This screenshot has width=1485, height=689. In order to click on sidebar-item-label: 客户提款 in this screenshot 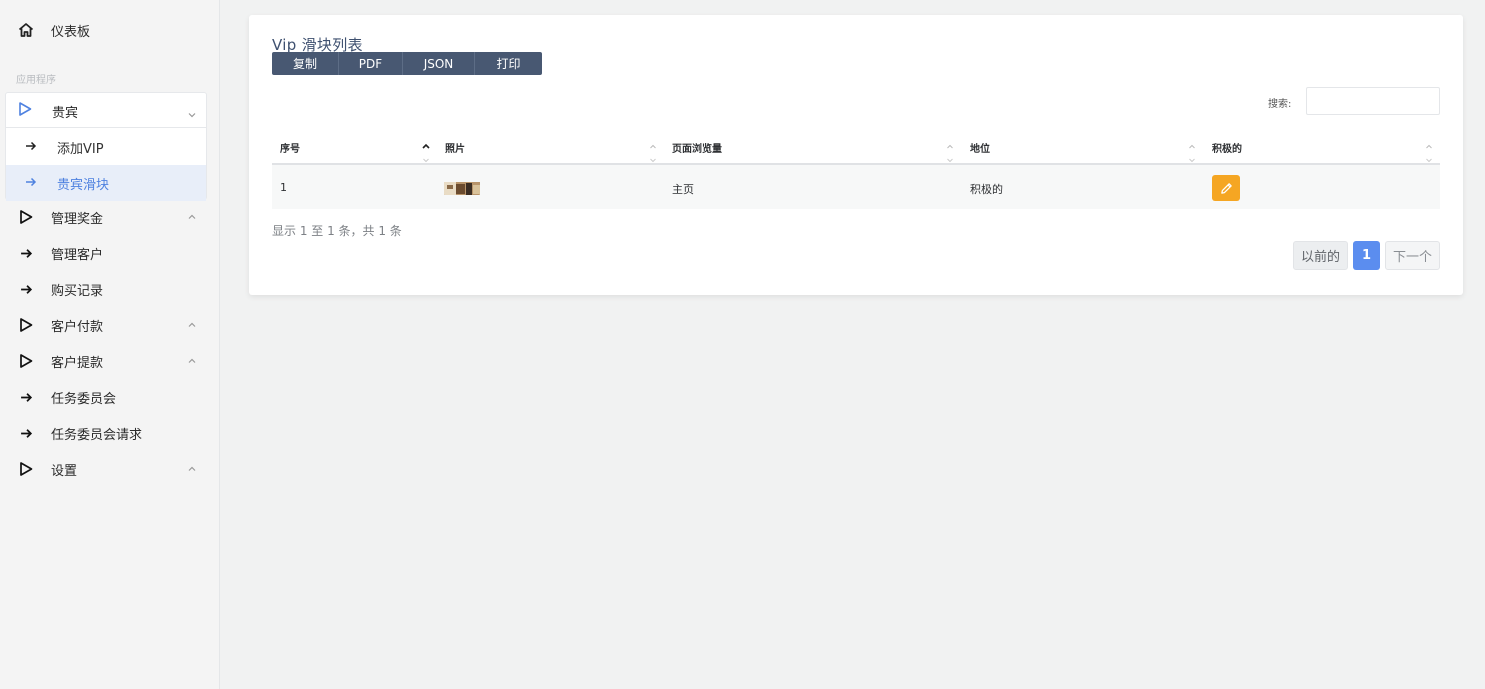, I will do `click(77, 363)`.